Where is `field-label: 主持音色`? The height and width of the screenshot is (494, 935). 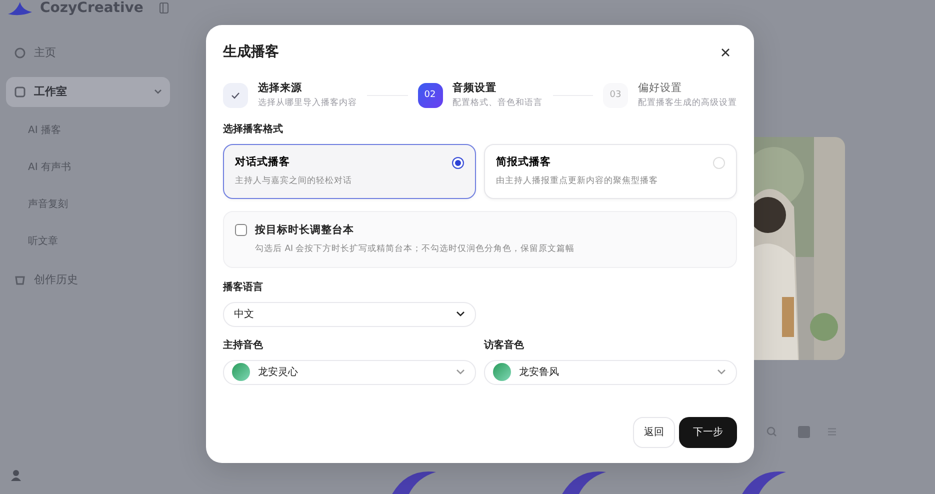 field-label: 主持音色 is located at coordinates (243, 345).